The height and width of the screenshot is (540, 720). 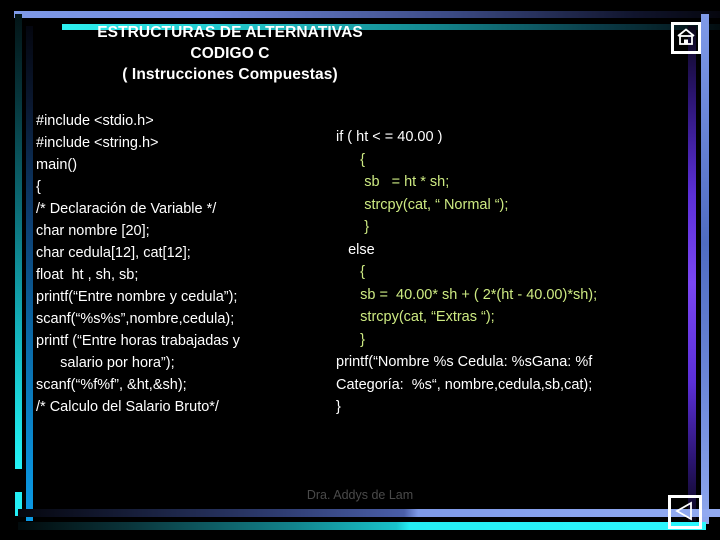 I want to click on code-line: if ( ht < = 40.00 ), so click(x=389, y=137).